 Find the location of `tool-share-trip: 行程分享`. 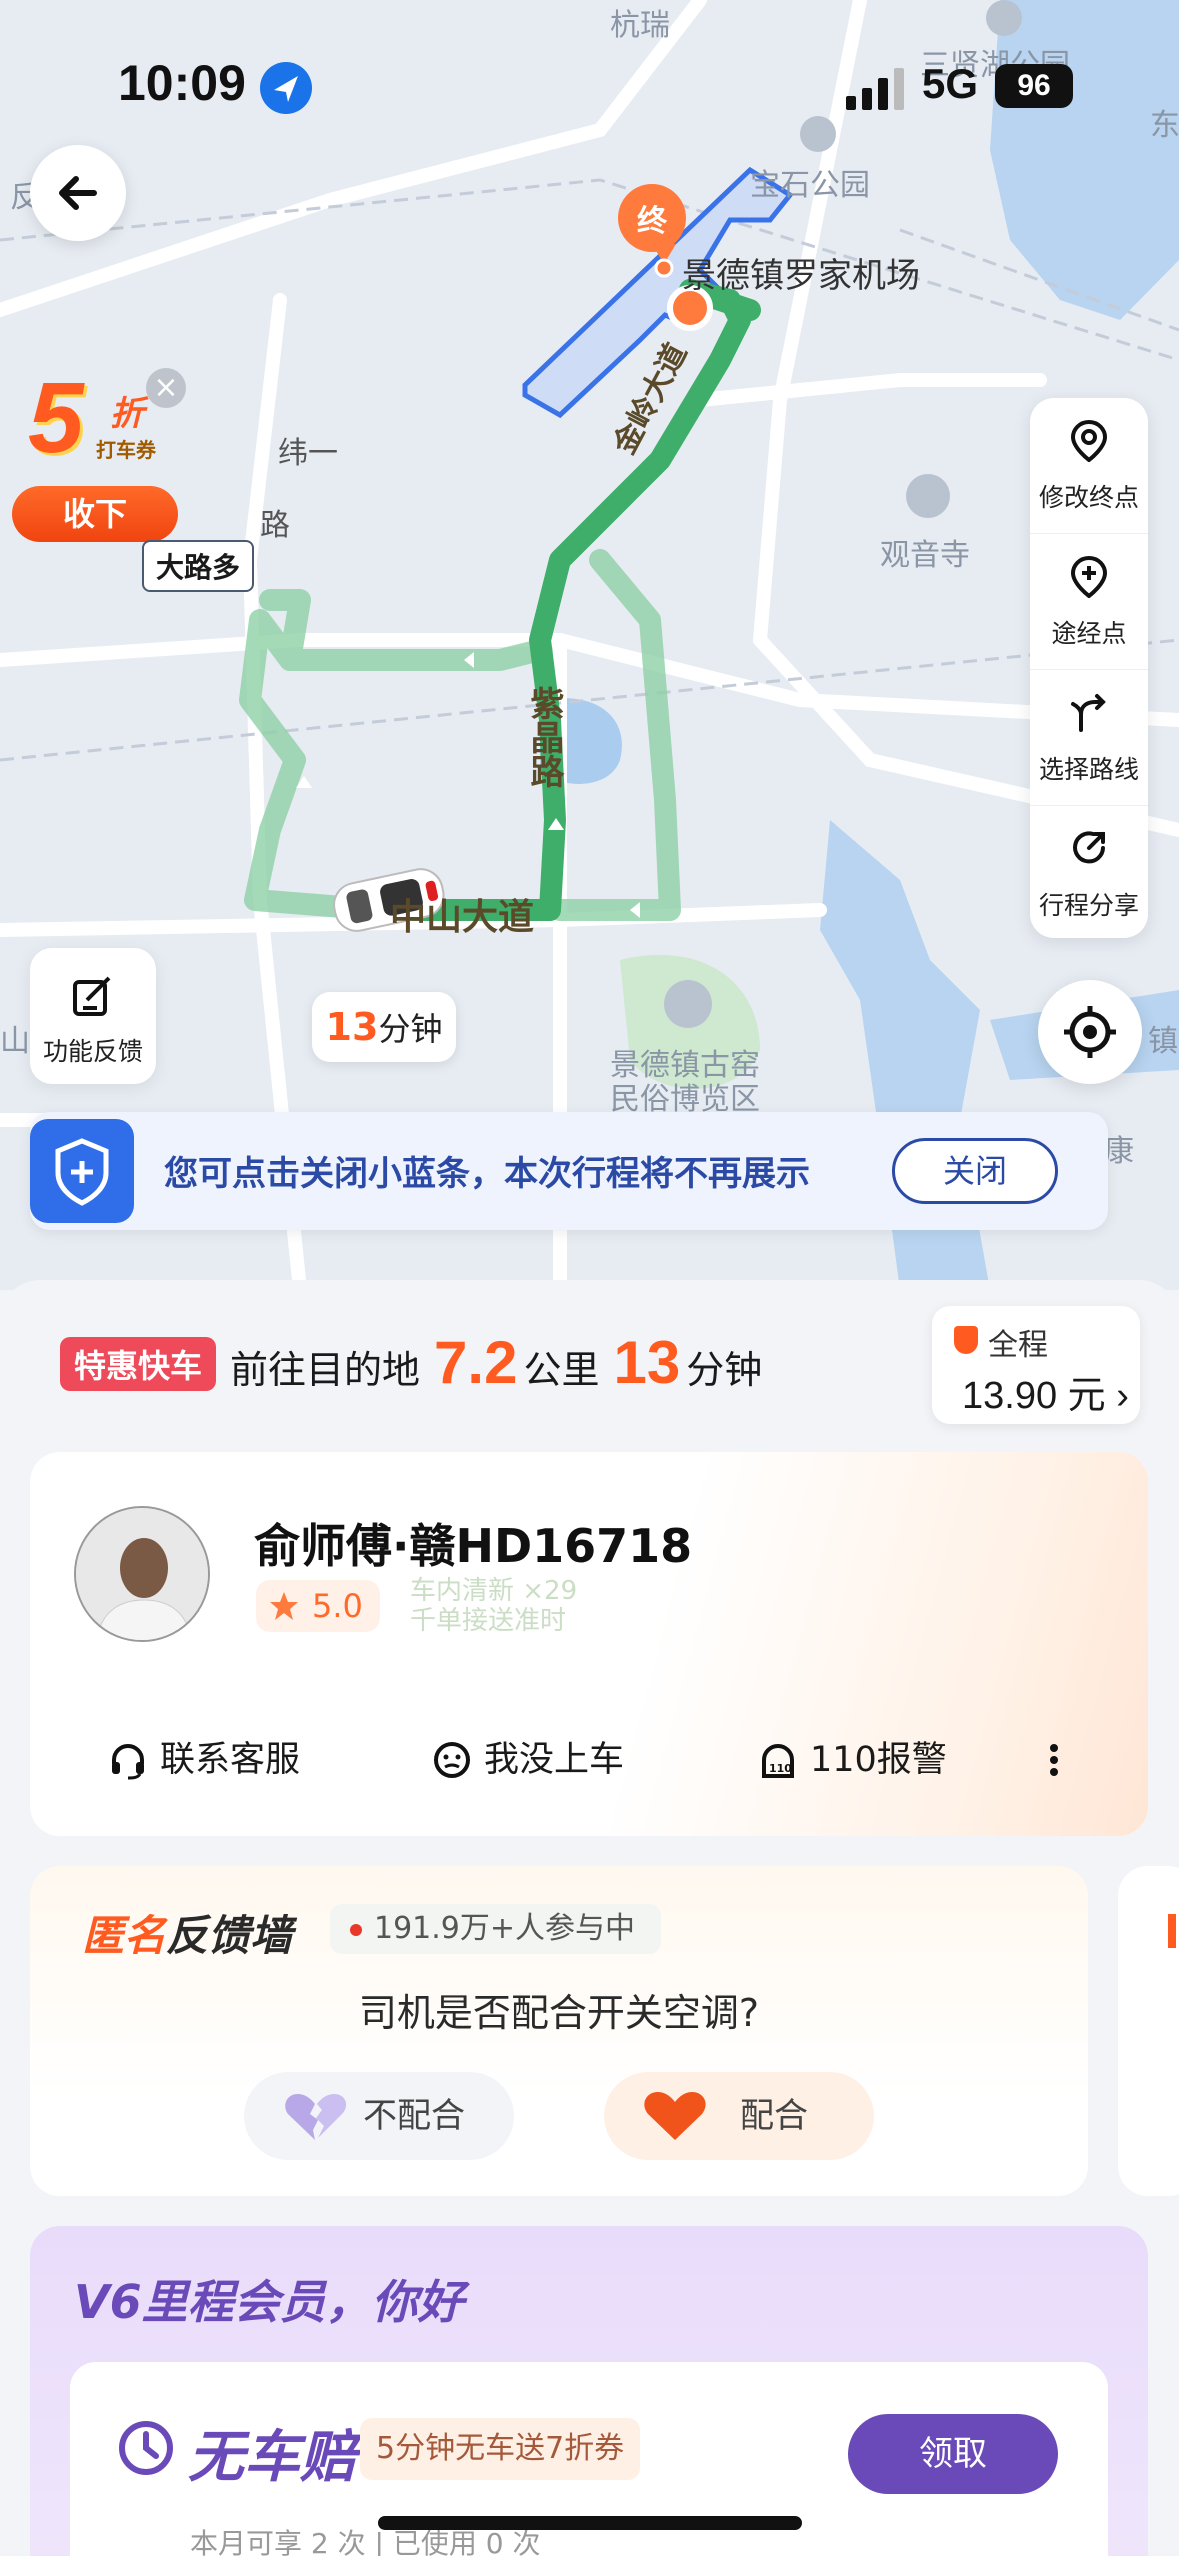

tool-share-trip: 行程分享 is located at coordinates (1089, 874).